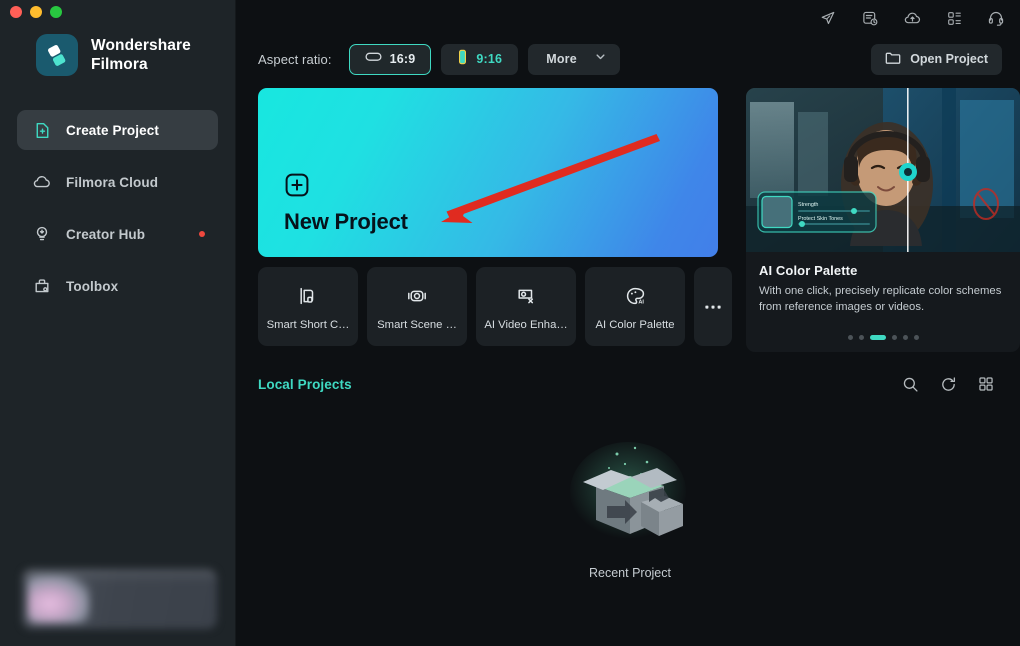 The width and height of the screenshot is (1020, 646). I want to click on close-window-button, so click(16, 12).